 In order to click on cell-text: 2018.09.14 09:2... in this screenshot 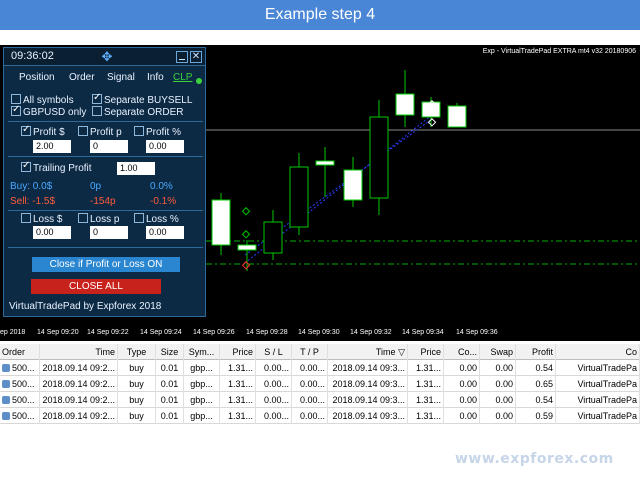, I will do `click(78, 368)`.